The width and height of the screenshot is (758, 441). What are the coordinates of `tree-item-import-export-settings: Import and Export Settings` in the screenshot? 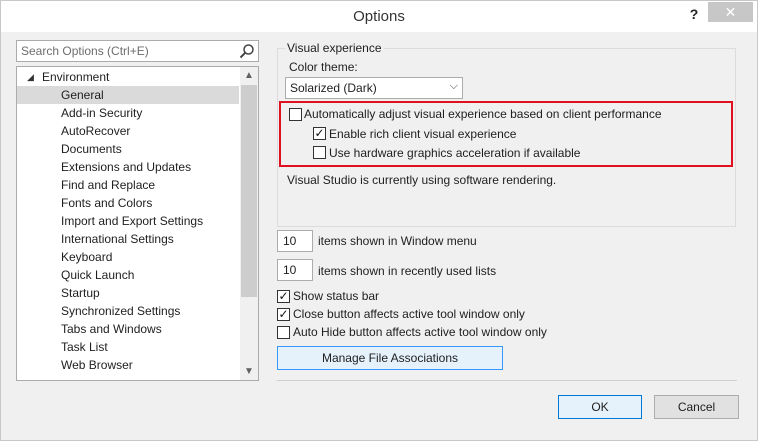 It's located at (128, 221).